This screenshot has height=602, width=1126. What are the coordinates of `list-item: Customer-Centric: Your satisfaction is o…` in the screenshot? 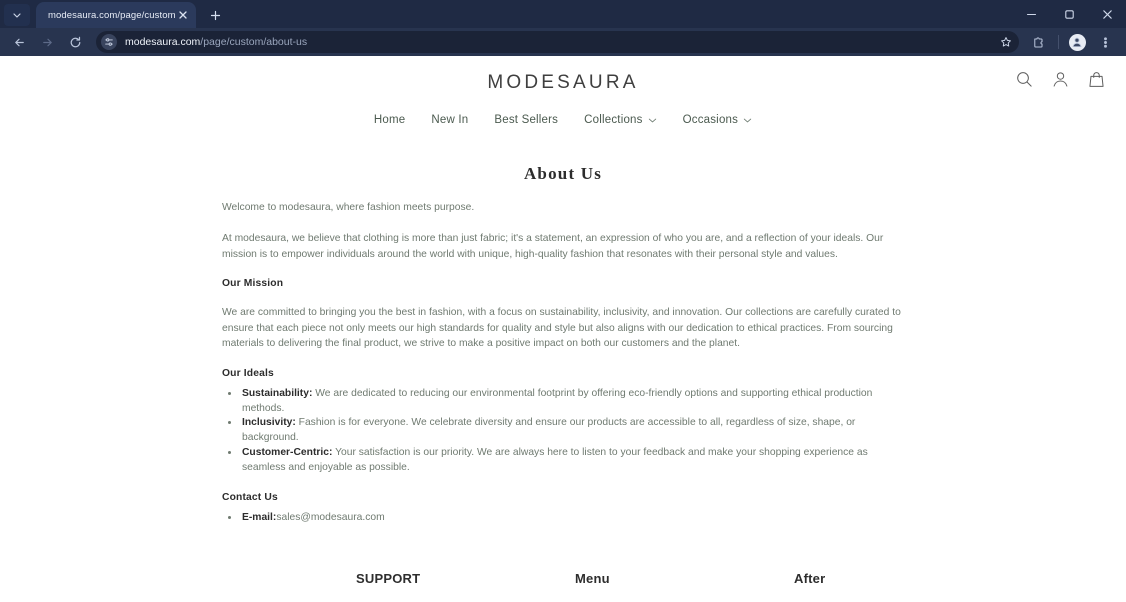 It's located at (572, 461).